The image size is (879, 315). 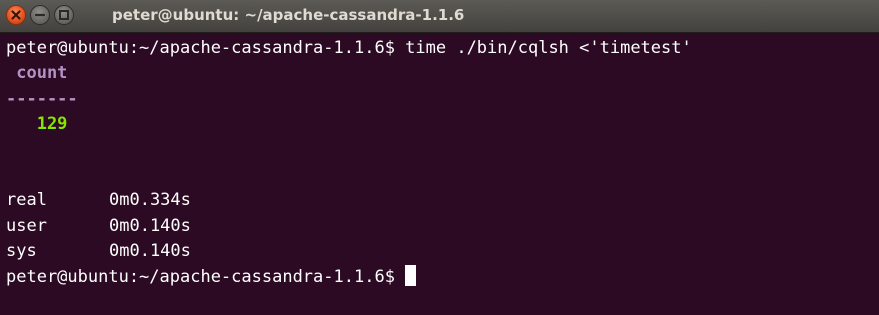 I want to click on maximize-icon, so click(x=64, y=15).